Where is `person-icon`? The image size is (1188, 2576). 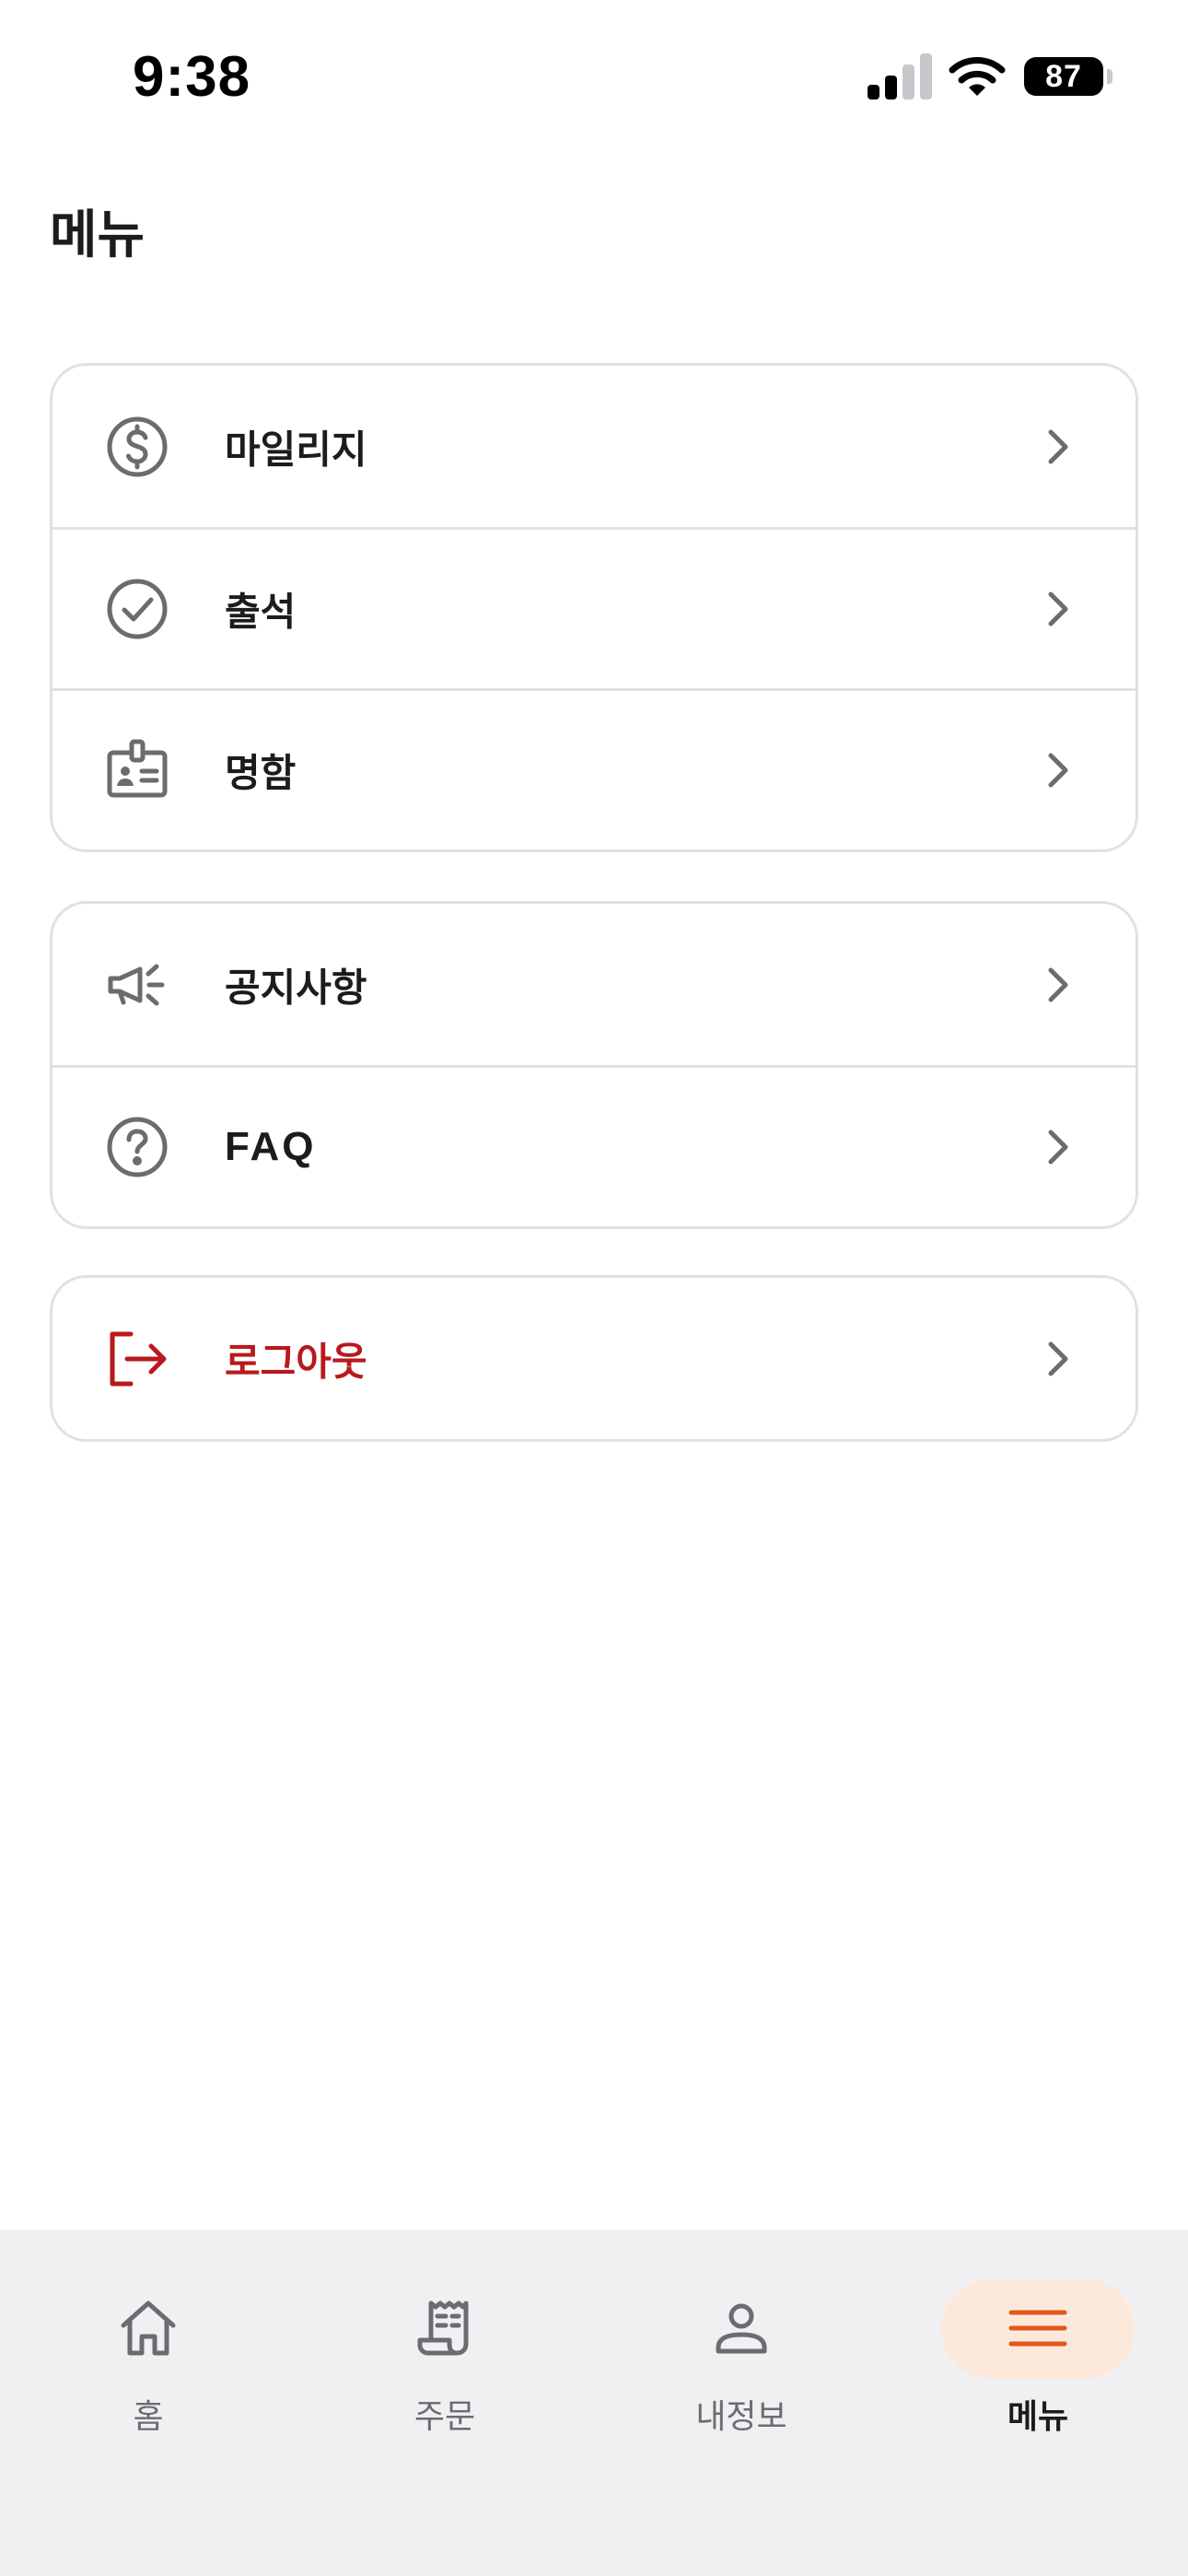 person-icon is located at coordinates (741, 2328).